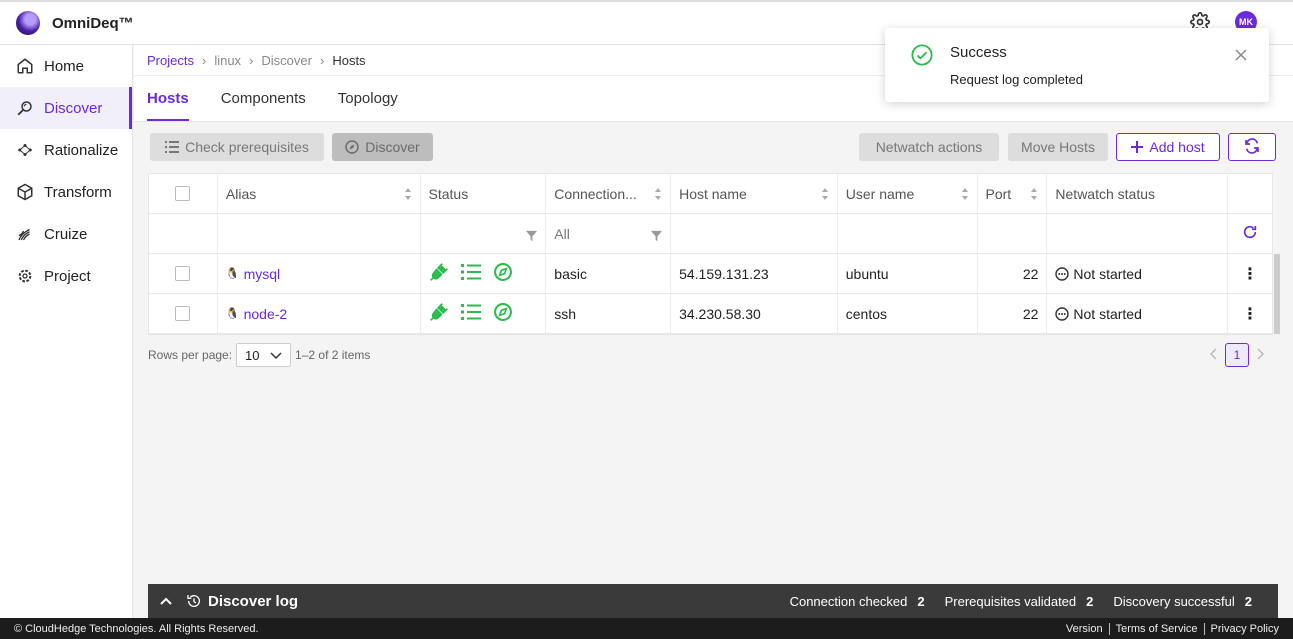 Image resolution: width=1293 pixels, height=639 pixels. Describe the element at coordinates (1013, 193) in the screenshot. I see `column-header-port: Port` at that location.